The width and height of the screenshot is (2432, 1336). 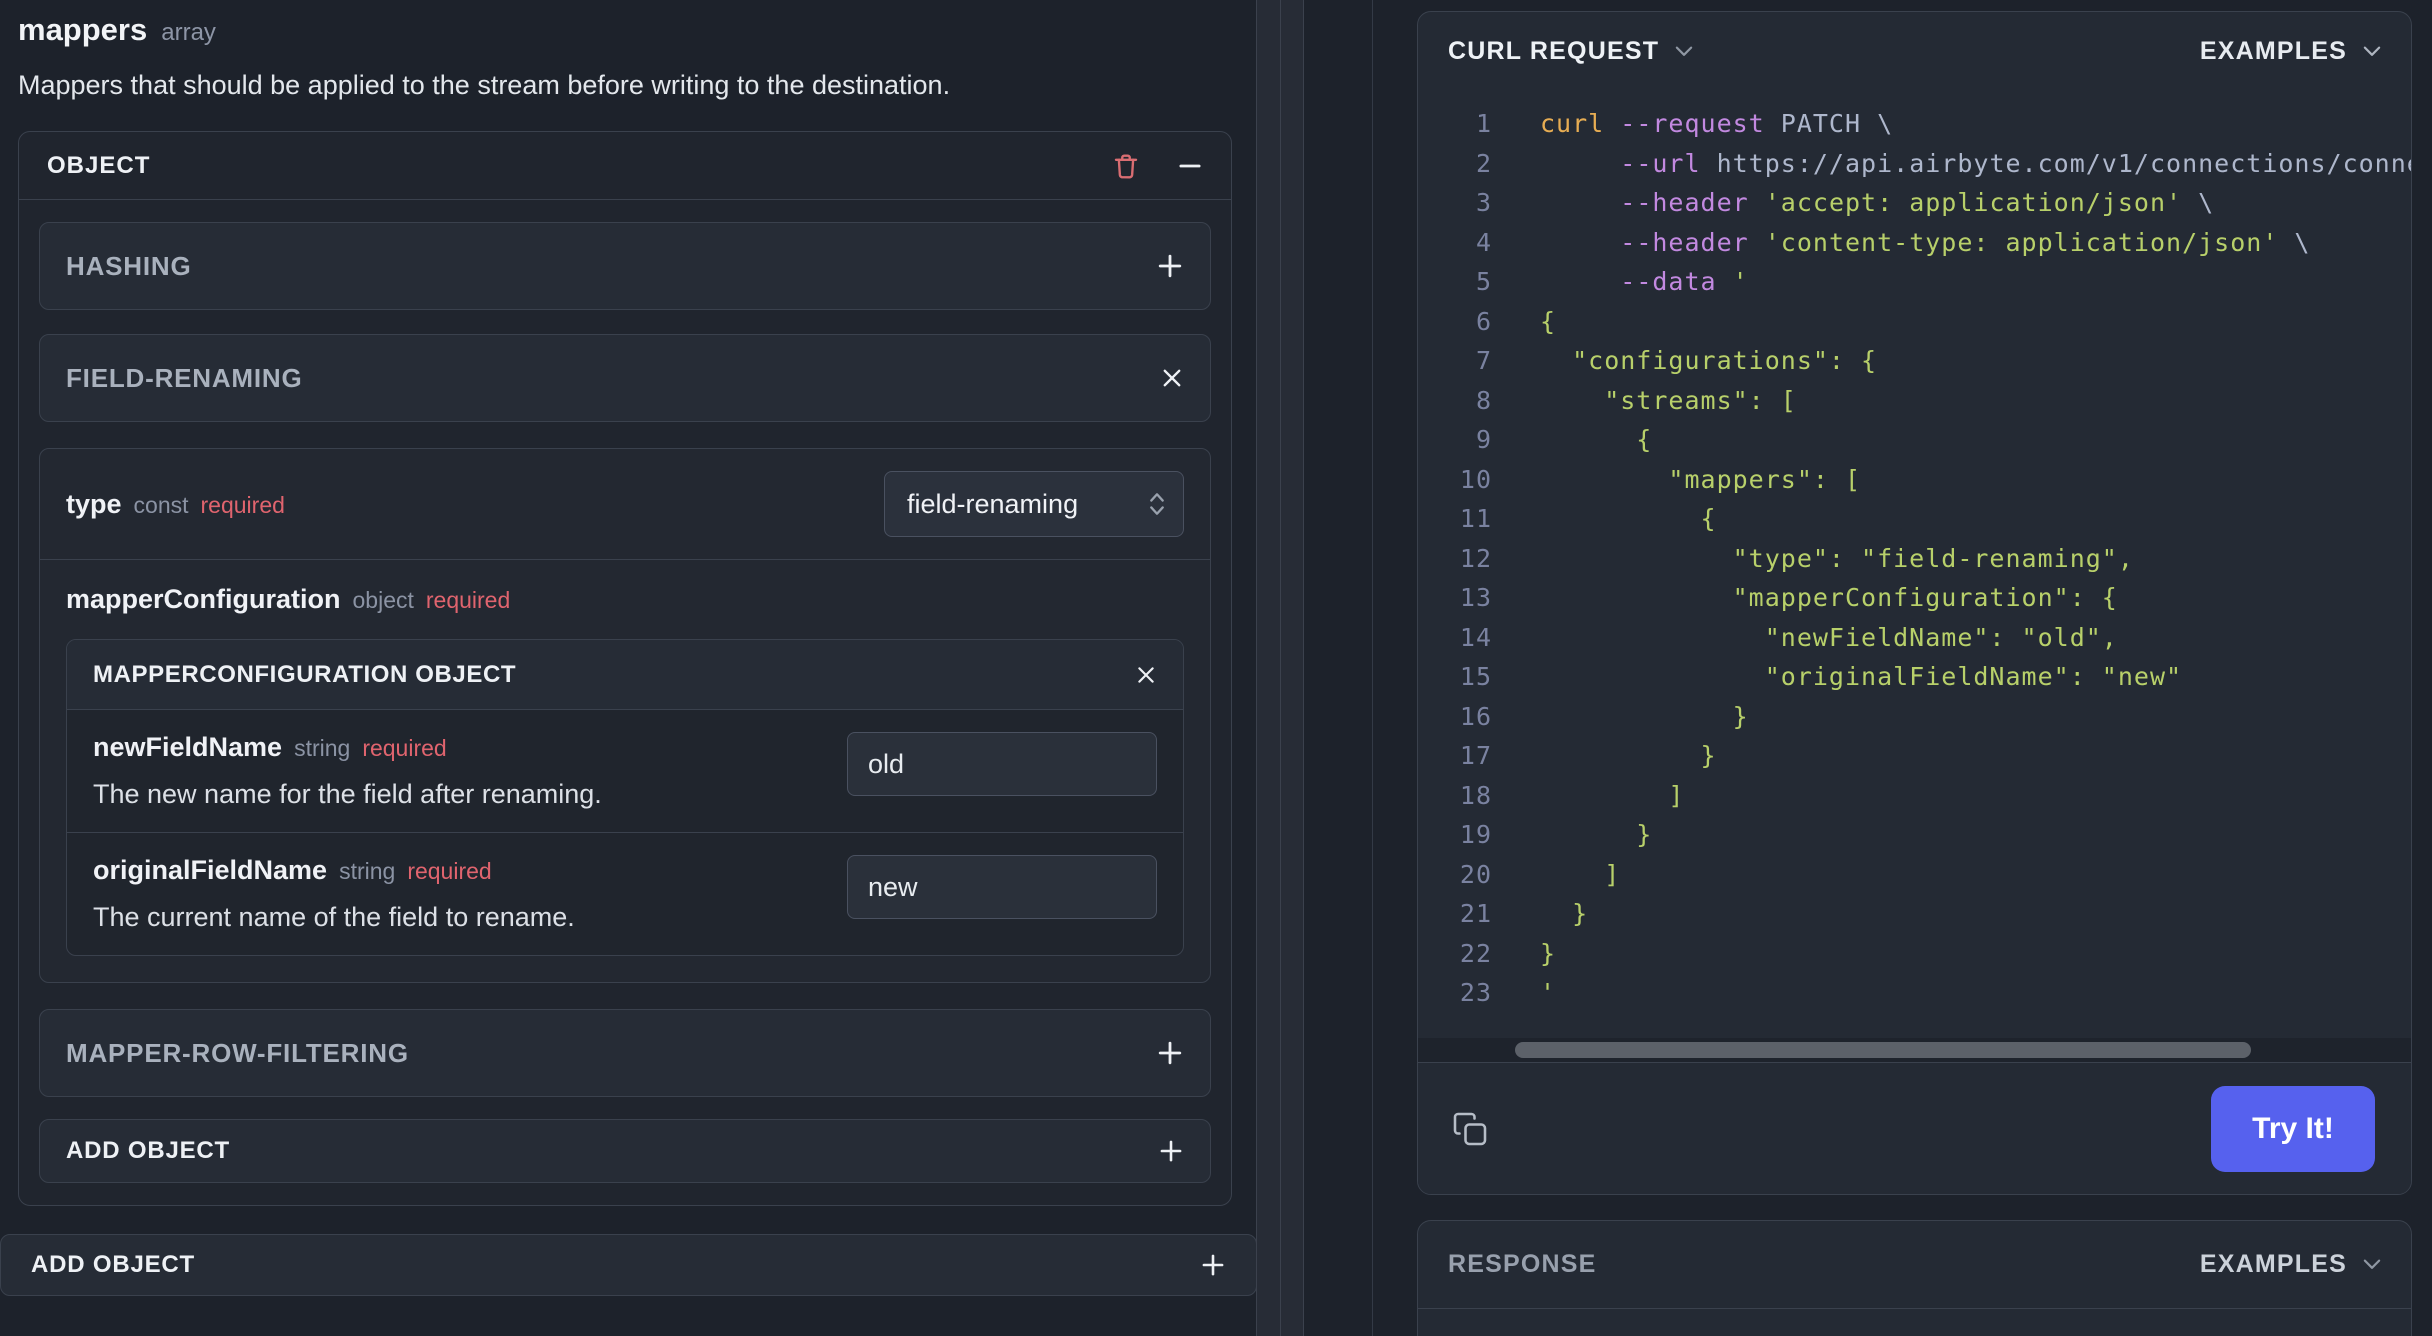 What do you see at coordinates (184, 377) in the screenshot?
I see `section-field-renaming-label: FIELD-RENAMING` at bounding box center [184, 377].